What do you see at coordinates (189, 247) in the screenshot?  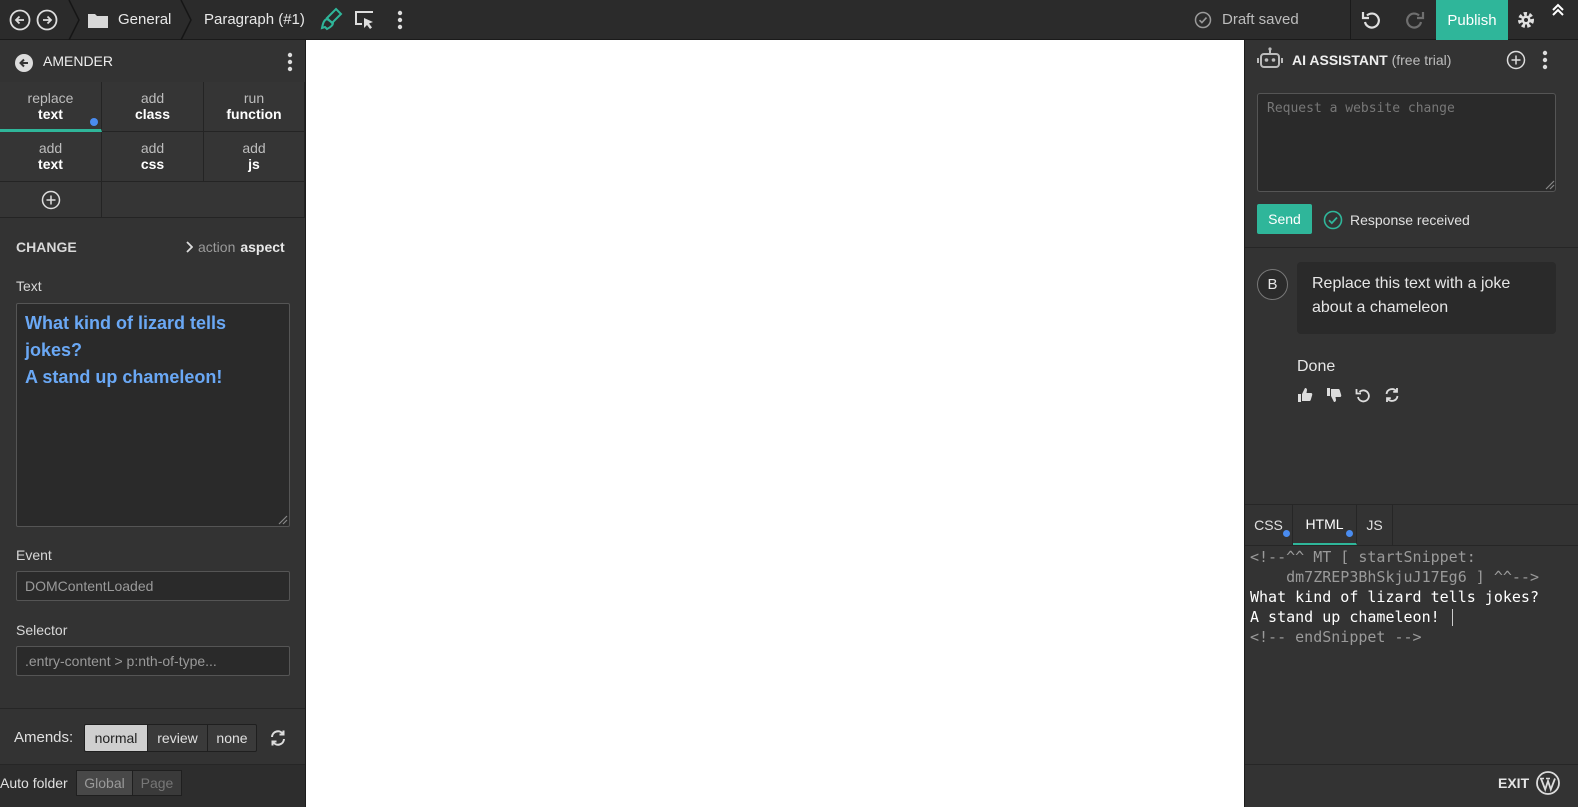 I see `chevron-right-icon` at bounding box center [189, 247].